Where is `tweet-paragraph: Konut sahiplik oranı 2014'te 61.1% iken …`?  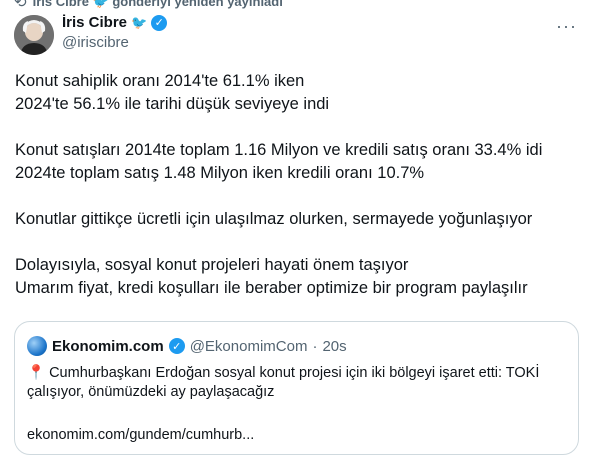
tweet-paragraph: Konut sahiplik oranı 2014'te 61.1% iken … is located at coordinates (172, 92).